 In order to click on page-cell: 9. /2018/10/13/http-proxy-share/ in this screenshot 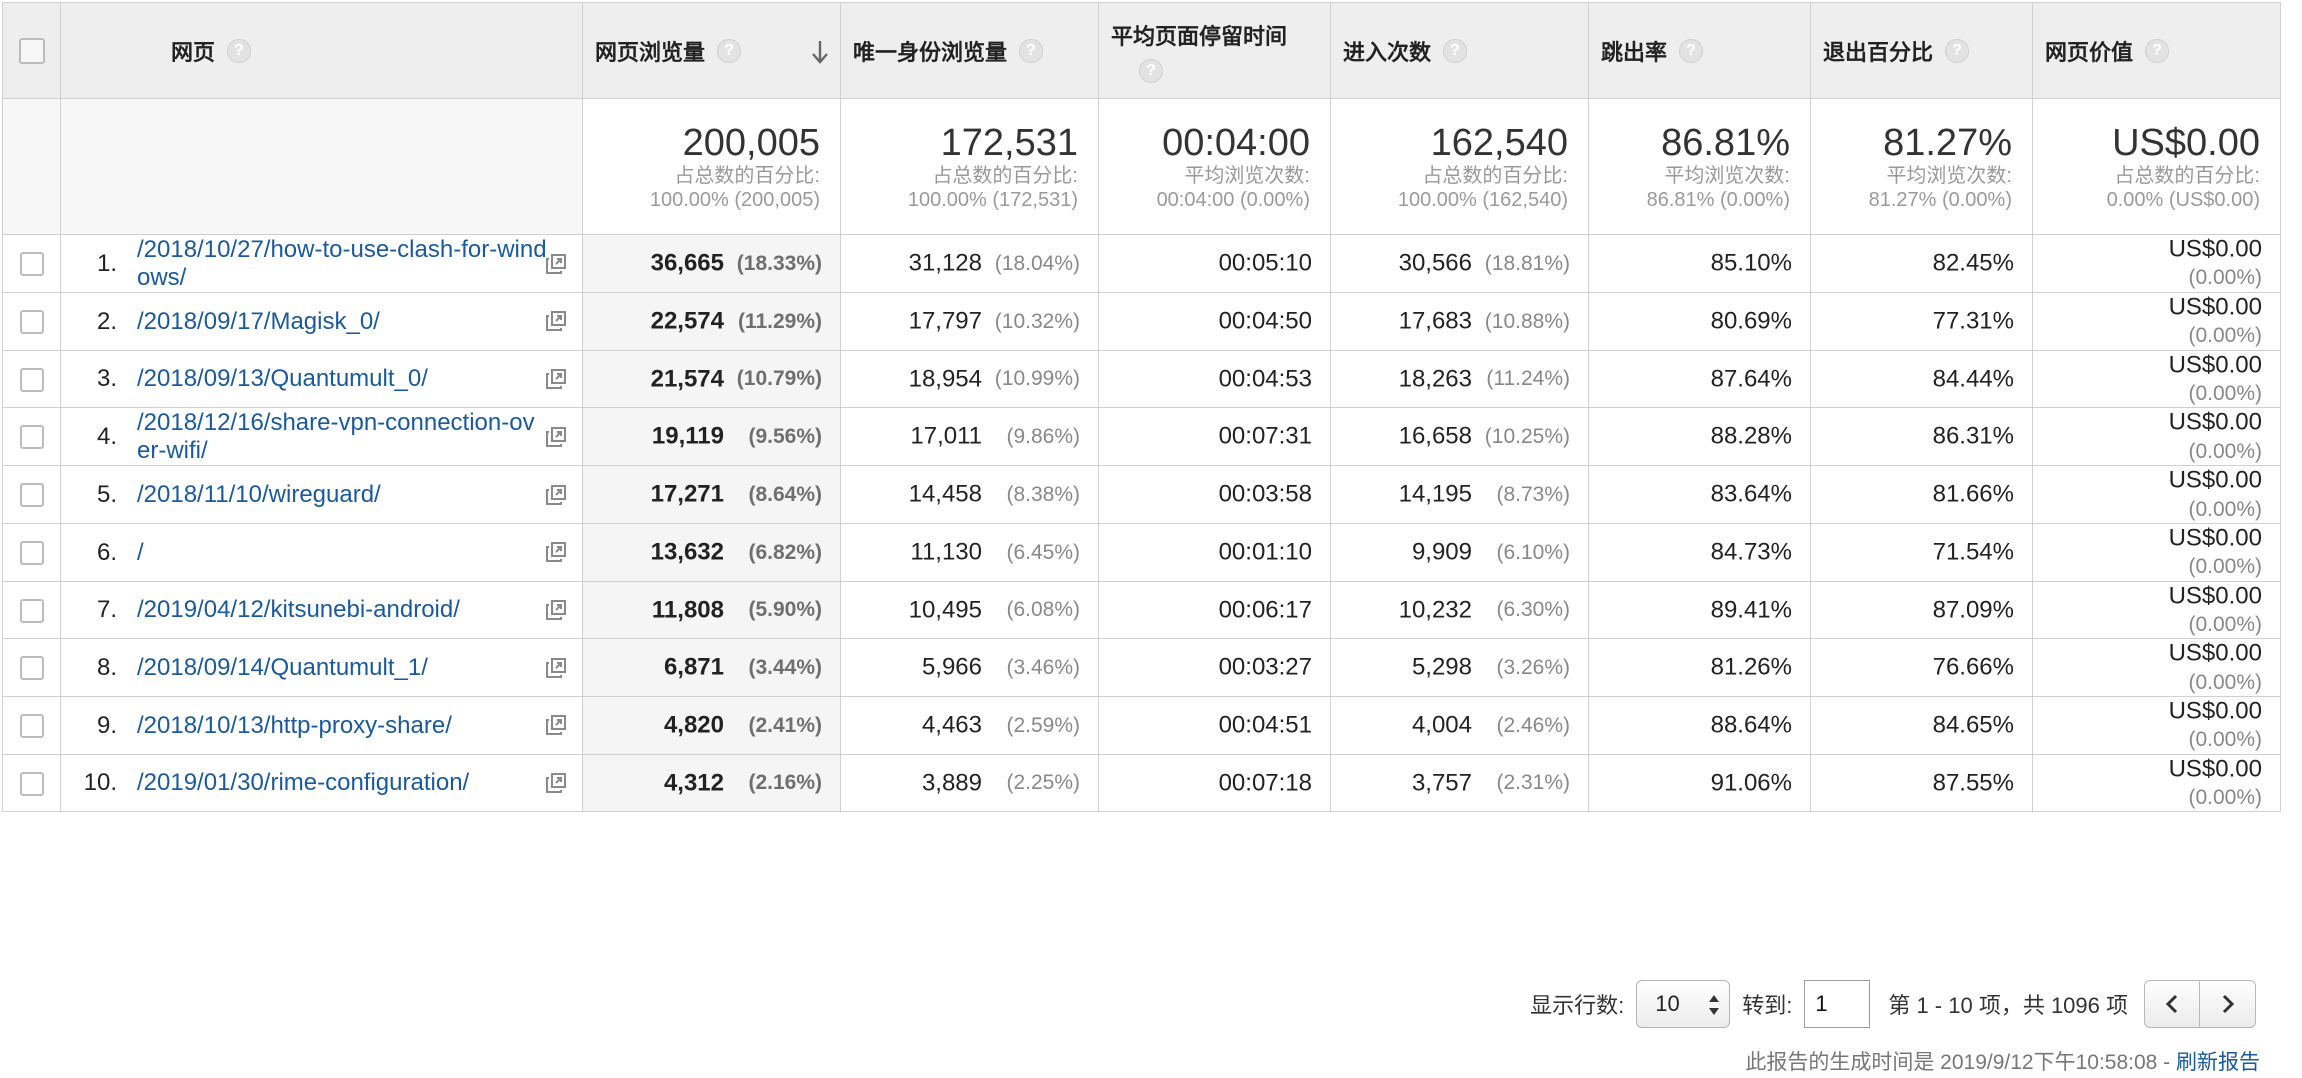, I will do `click(321, 725)`.